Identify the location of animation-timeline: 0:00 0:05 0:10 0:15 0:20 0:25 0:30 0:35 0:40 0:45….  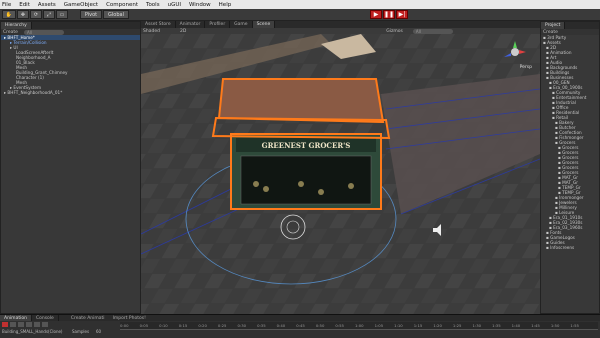
(359, 326).